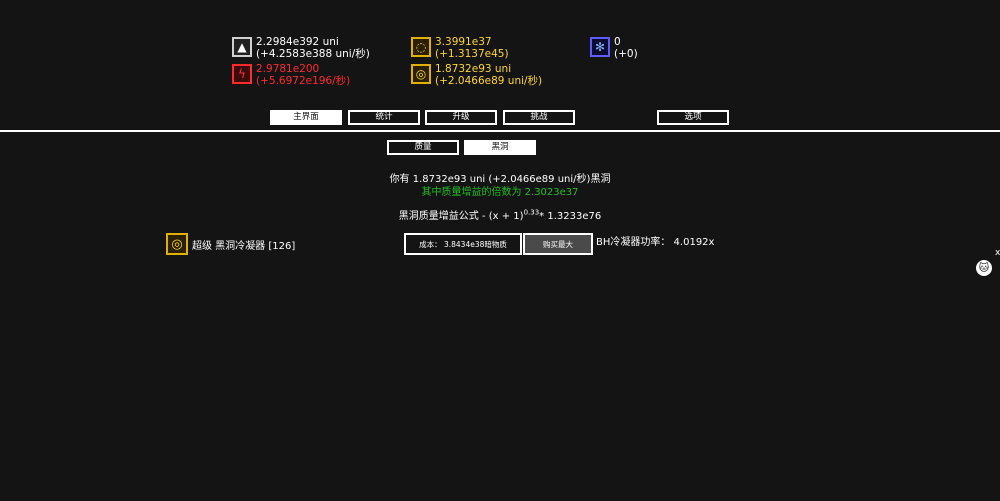  I want to click on condenser-buy-button: 成本： 3.8434e38暗物质, so click(463, 244).